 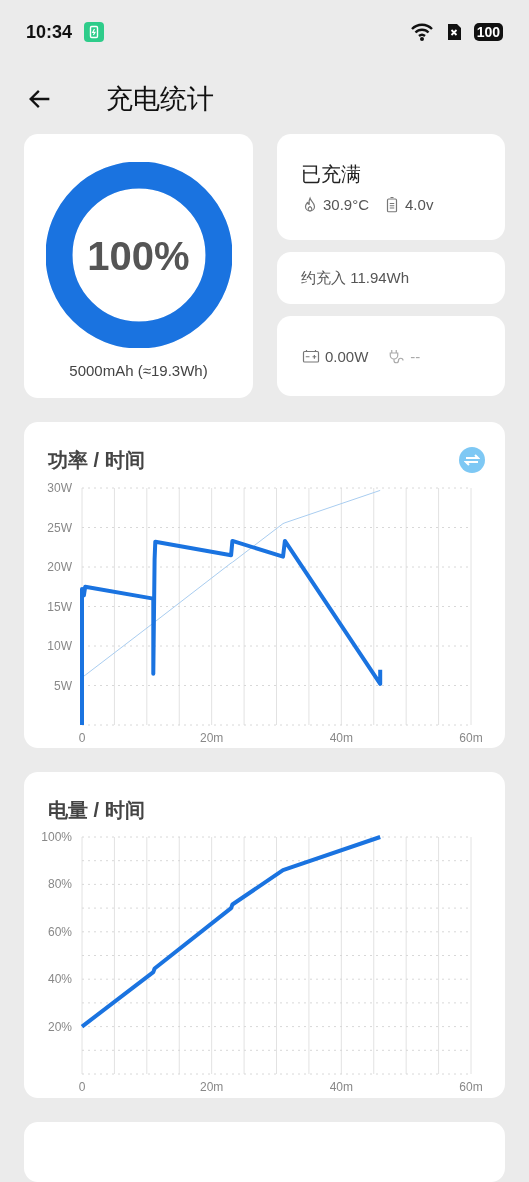 What do you see at coordinates (59, 931) in the screenshot?
I see `axis-label: 60%` at bounding box center [59, 931].